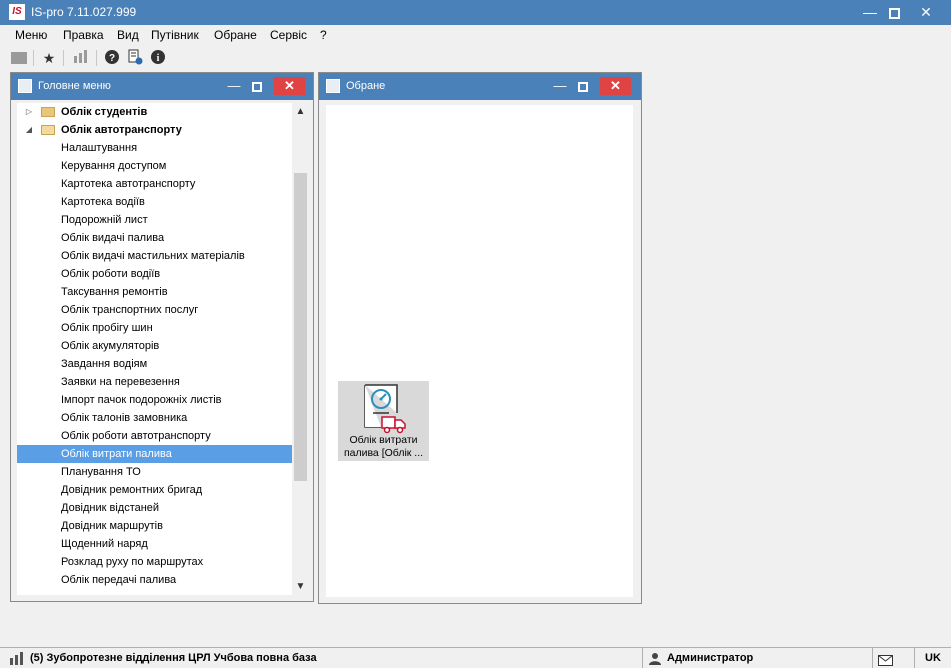 The image size is (951, 668). What do you see at coordinates (81, 58) in the screenshot?
I see `chart-icon` at bounding box center [81, 58].